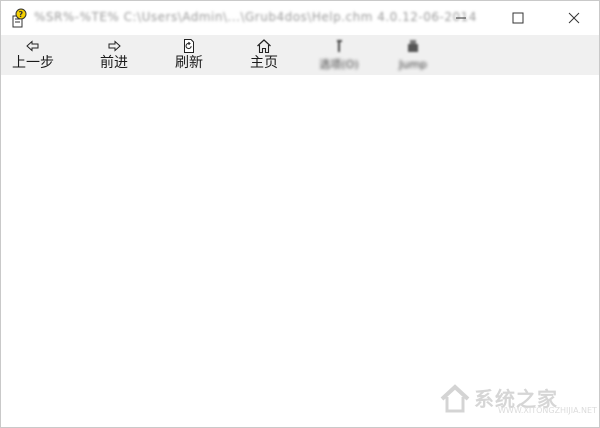  What do you see at coordinates (339, 46) in the screenshot?
I see `options-icon` at bounding box center [339, 46].